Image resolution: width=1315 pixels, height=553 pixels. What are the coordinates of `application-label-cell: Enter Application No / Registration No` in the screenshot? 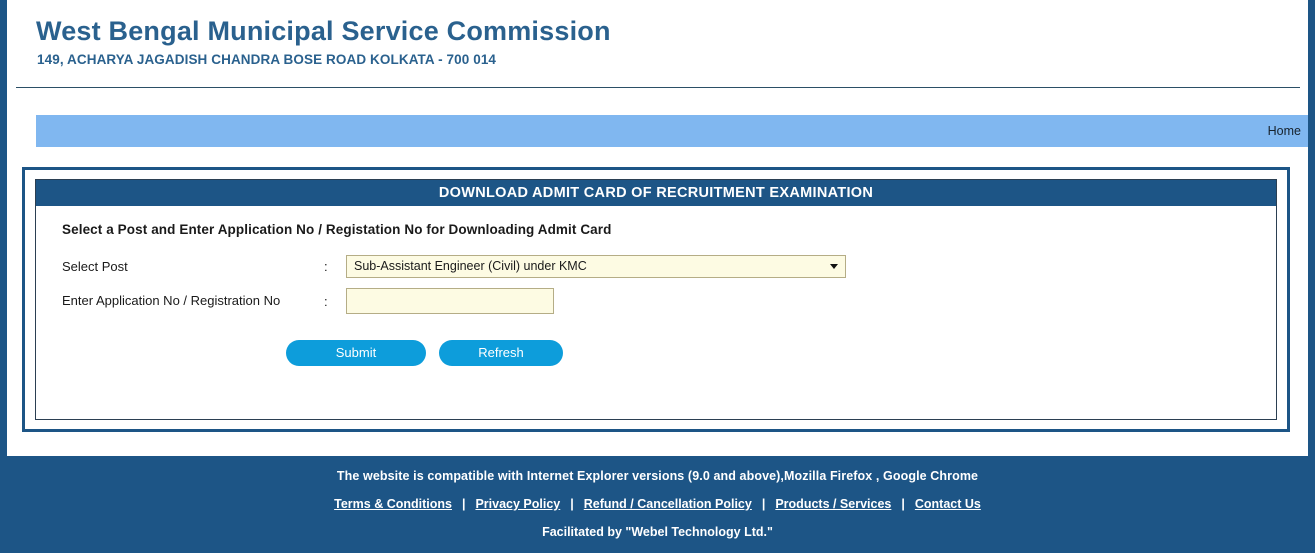 It's located at (193, 306).